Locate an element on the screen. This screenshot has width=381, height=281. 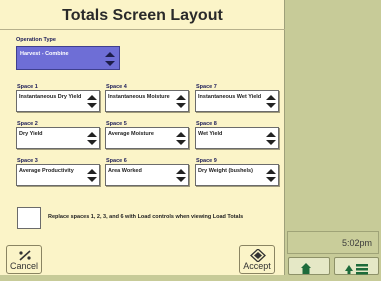
space-4-value: Instantaneous Moisture is located at coordinates (139, 97).